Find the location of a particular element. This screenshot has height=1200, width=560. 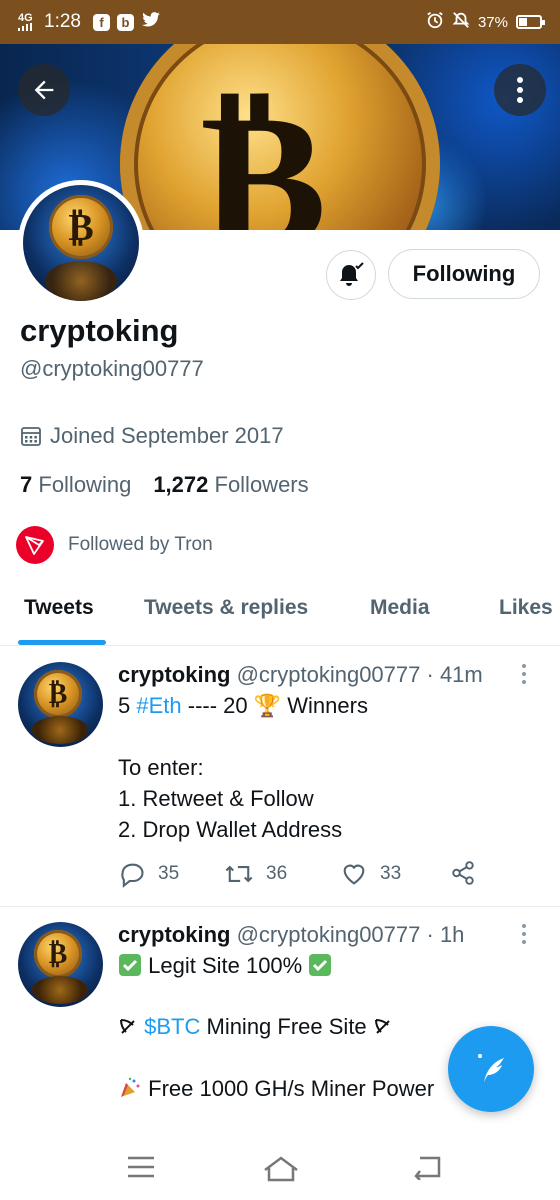

tweet-text-line: Free 1000 GH/s Miner Power is located at coordinates (276, 1089).